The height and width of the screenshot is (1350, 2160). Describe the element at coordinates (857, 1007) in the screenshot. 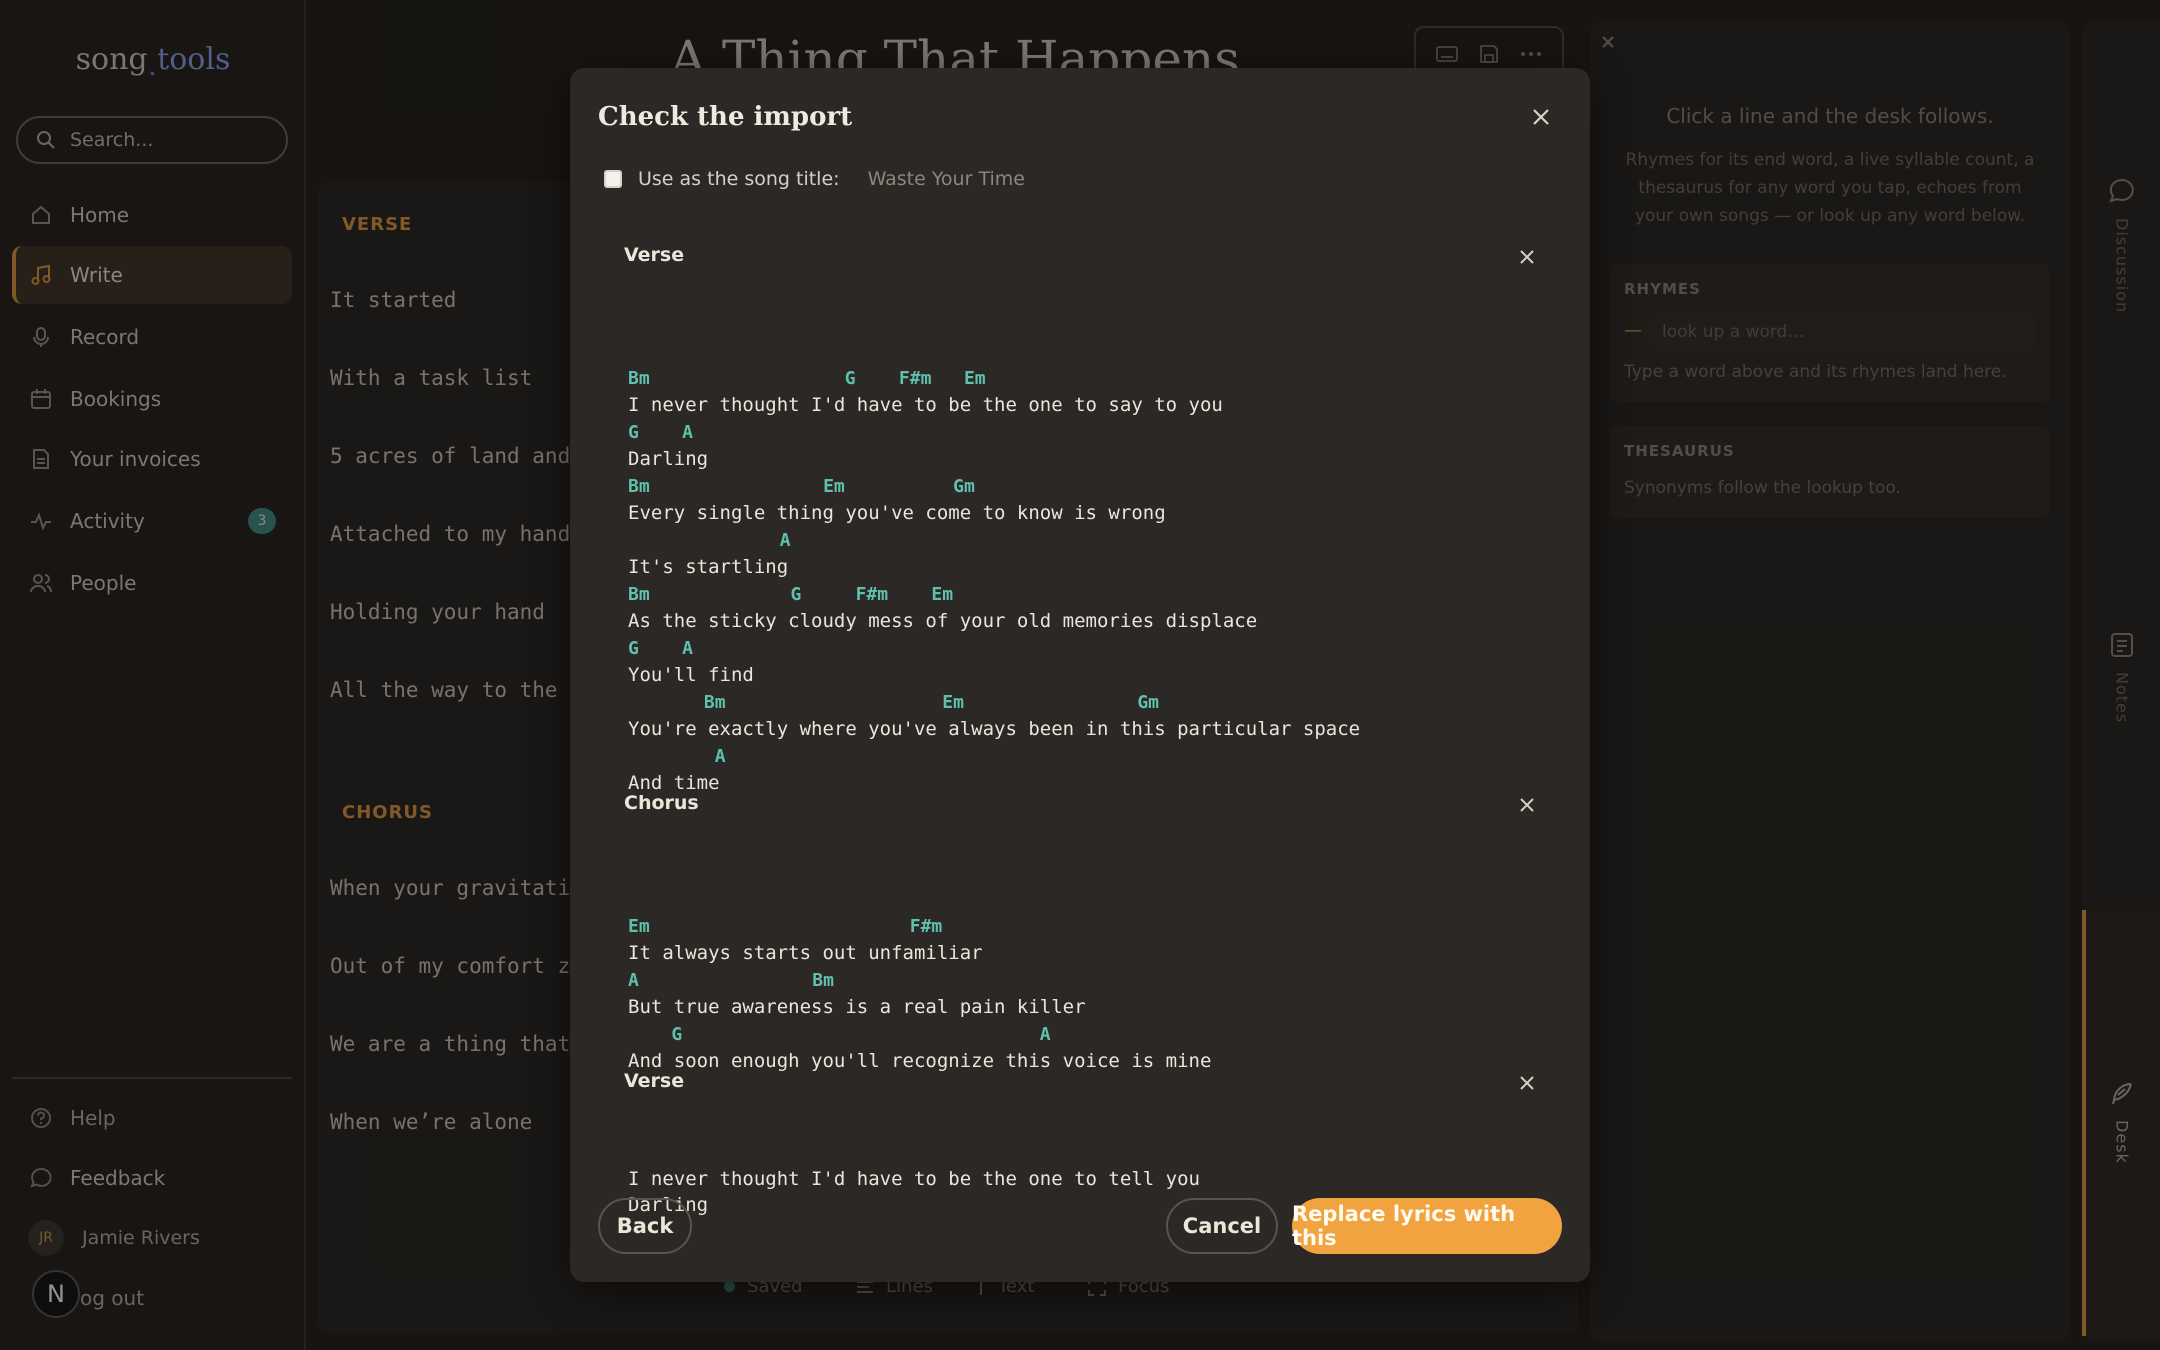

I see `lyric-line: But true awareness is a real pain killer` at that location.